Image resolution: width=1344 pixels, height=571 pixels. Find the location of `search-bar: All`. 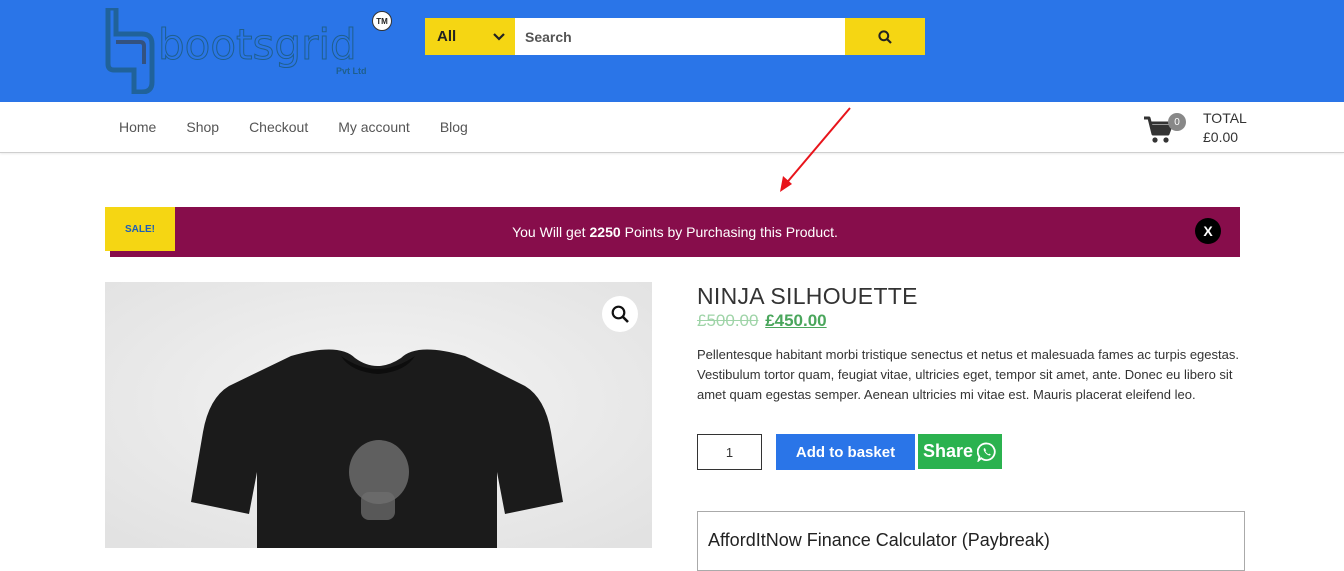

search-bar: All is located at coordinates (675, 36).